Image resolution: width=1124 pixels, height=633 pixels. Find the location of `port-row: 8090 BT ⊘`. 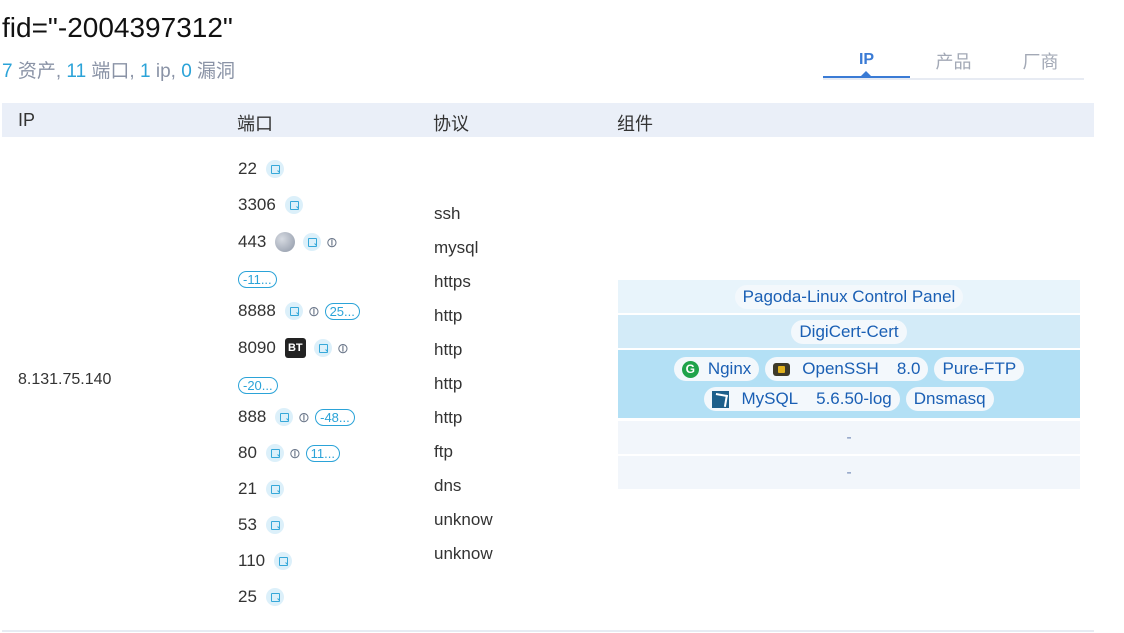

port-row: 8090 BT ⊘ is located at coordinates (296, 348).